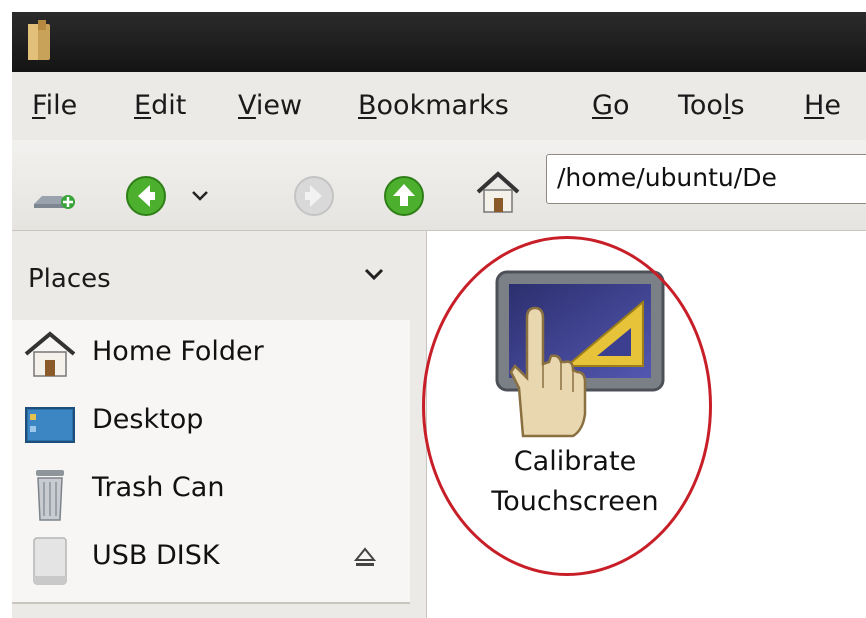  I want to click on menu-label: iew, so click(279, 105).